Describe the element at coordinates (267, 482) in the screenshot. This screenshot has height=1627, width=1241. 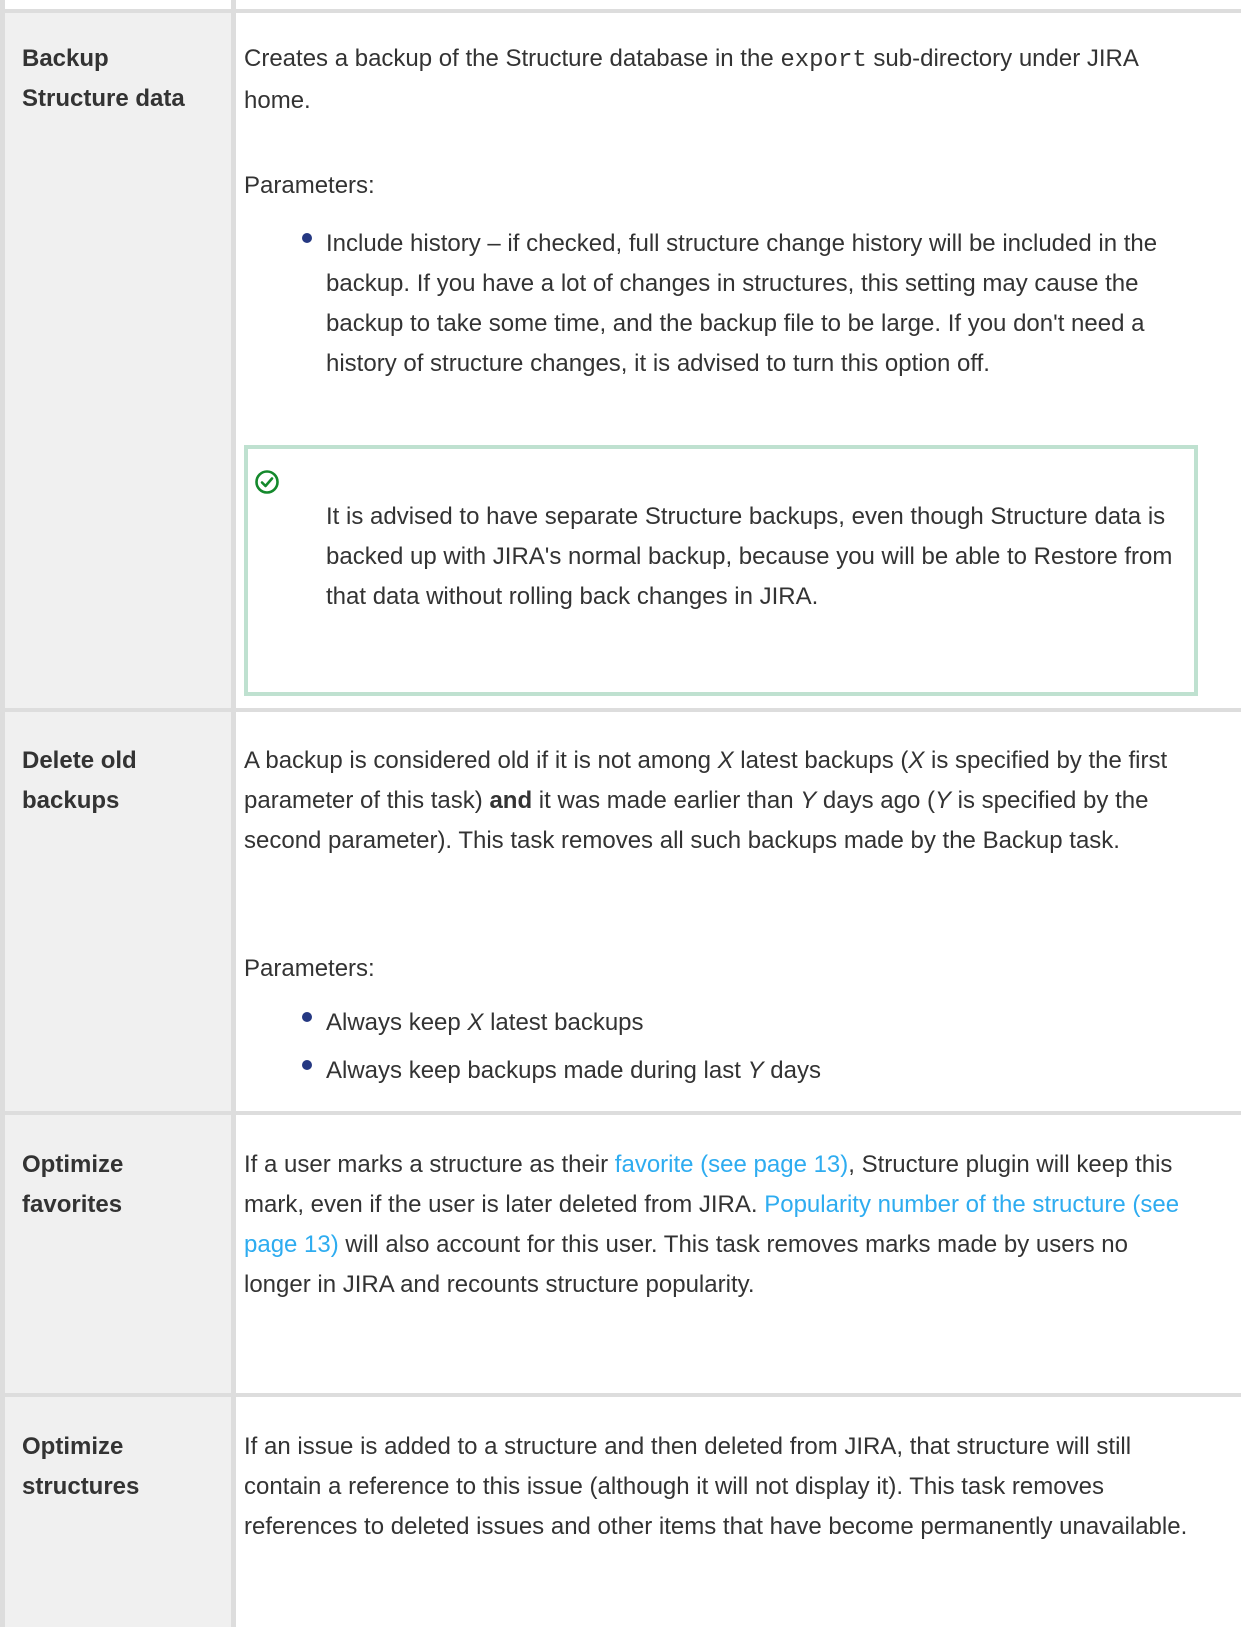
I see `check-circle-icon` at that location.